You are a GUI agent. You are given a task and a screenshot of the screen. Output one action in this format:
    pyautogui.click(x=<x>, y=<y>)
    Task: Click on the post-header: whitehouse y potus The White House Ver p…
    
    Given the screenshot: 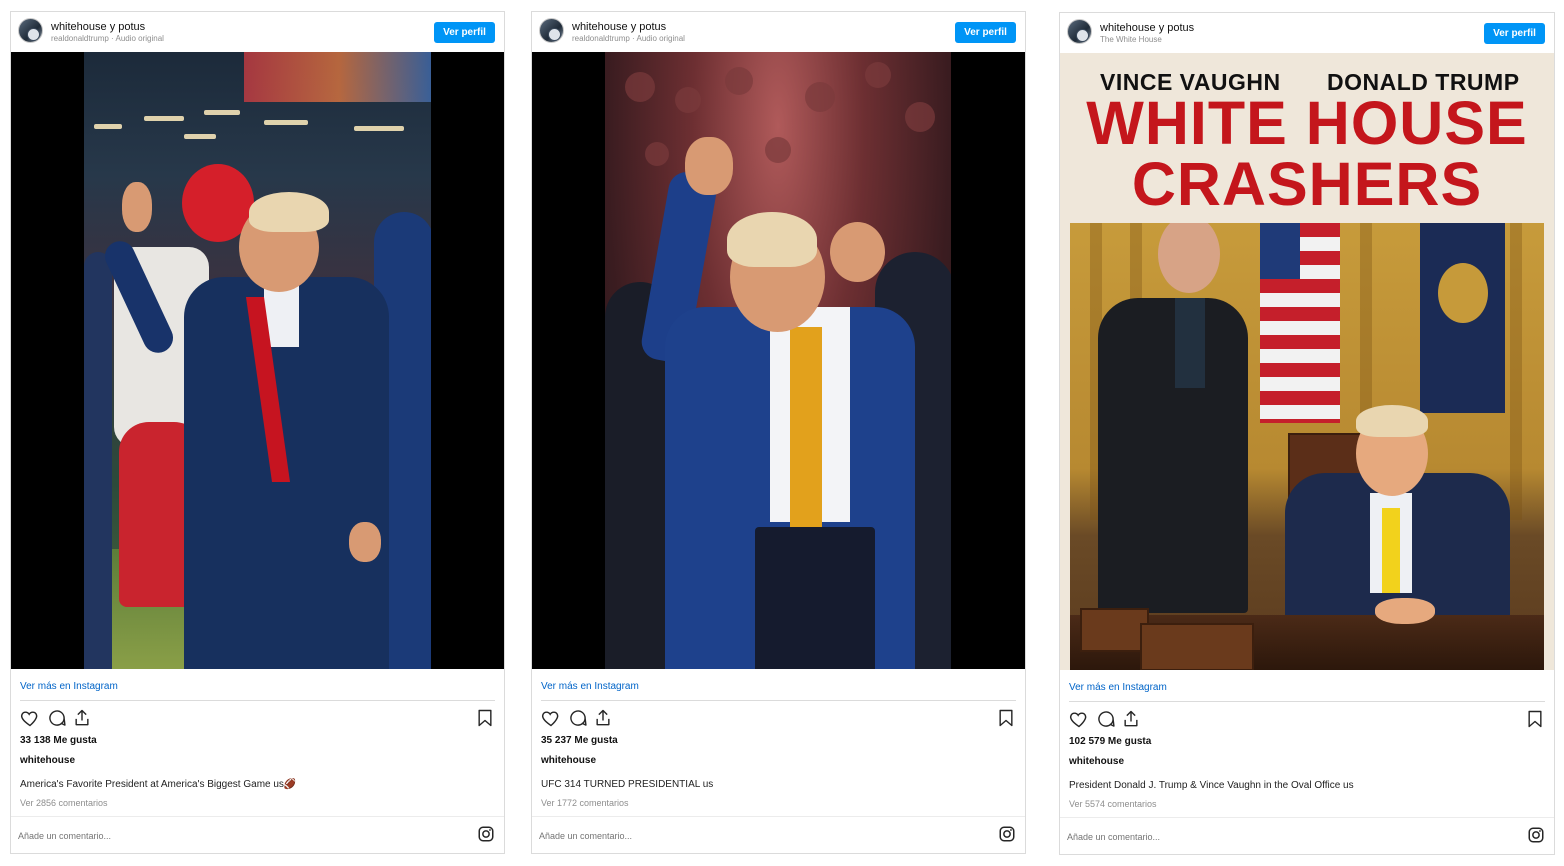 What is the action you would take?
    pyautogui.click(x=1307, y=33)
    